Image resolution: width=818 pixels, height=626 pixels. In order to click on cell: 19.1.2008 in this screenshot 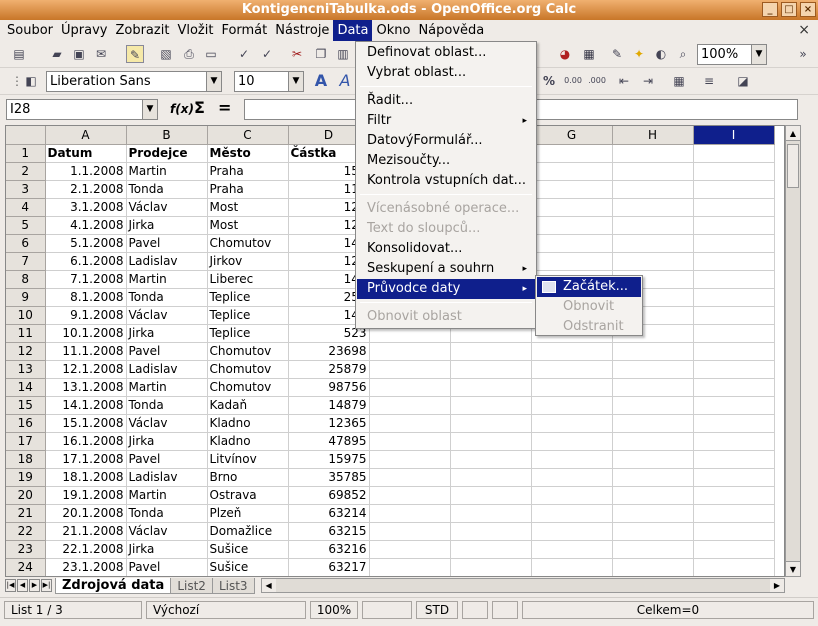, I will do `click(86, 495)`.